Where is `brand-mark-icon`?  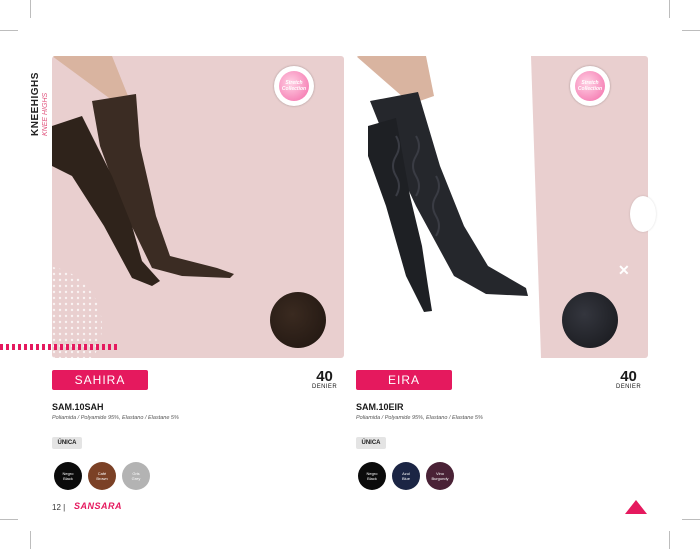
brand-mark-icon is located at coordinates (636, 507).